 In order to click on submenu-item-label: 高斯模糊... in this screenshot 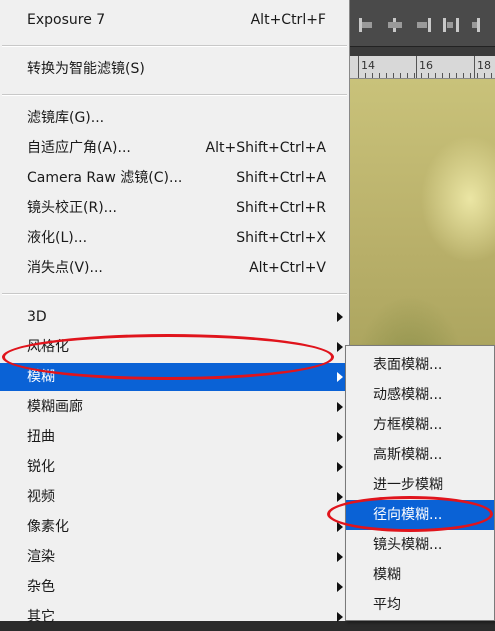, I will do `click(408, 455)`.